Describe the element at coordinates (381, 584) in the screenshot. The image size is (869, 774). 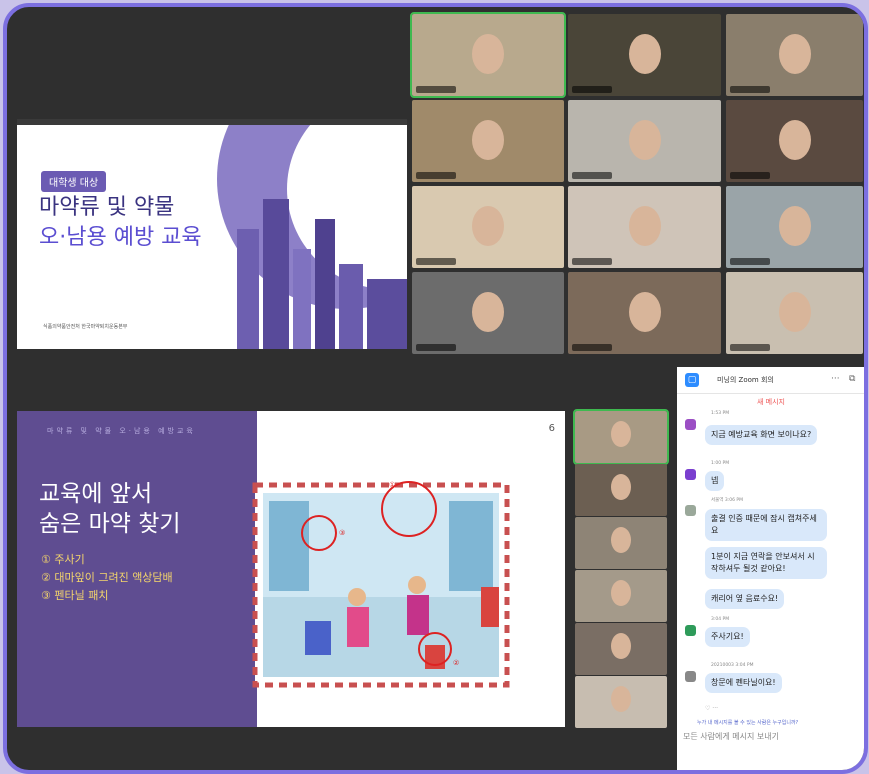
I see `airport-illustration: ① ② ③` at that location.